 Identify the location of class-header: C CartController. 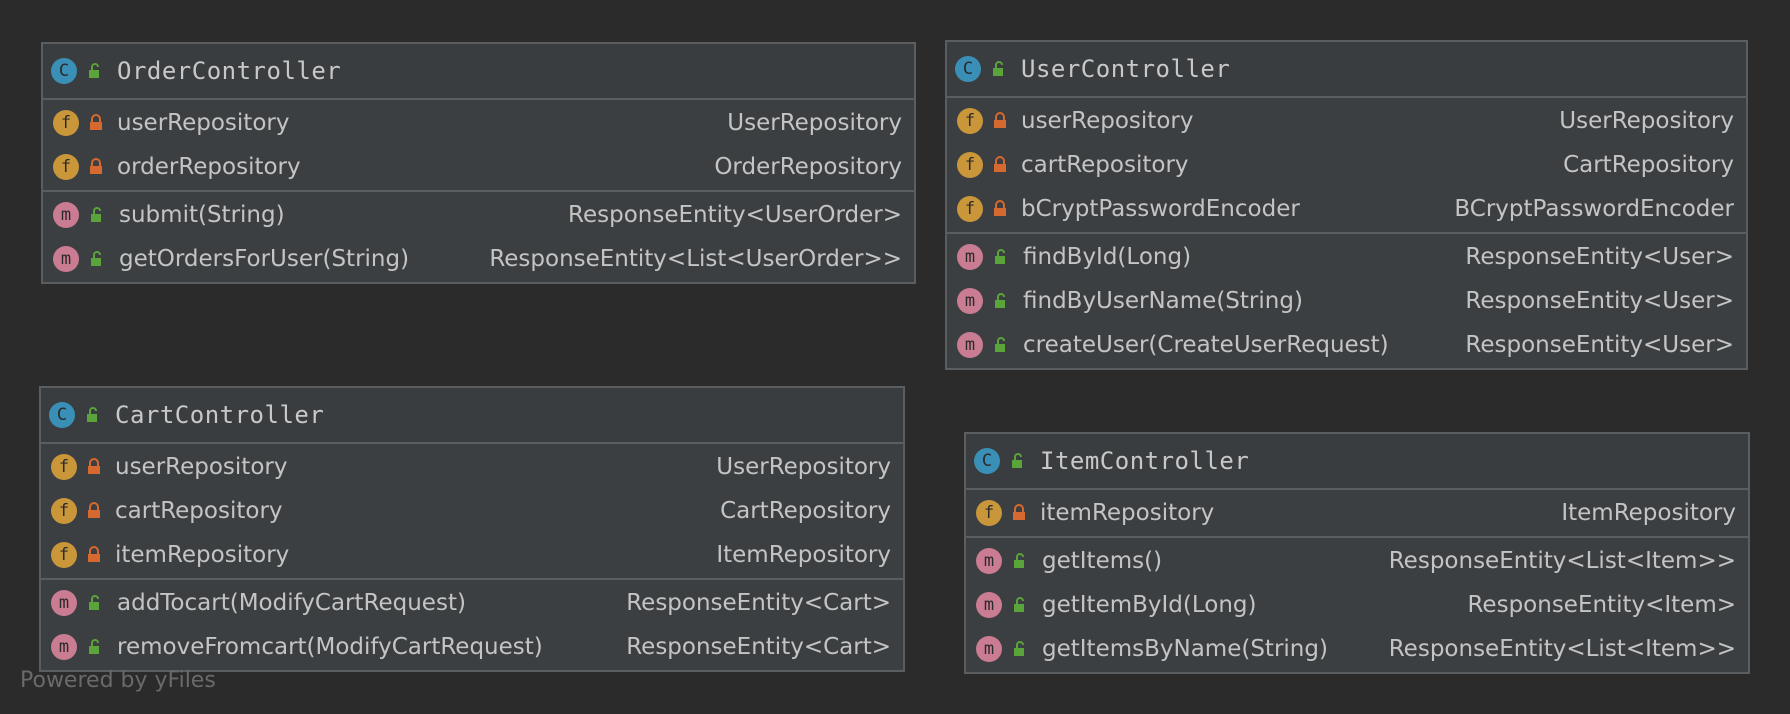
(472, 416).